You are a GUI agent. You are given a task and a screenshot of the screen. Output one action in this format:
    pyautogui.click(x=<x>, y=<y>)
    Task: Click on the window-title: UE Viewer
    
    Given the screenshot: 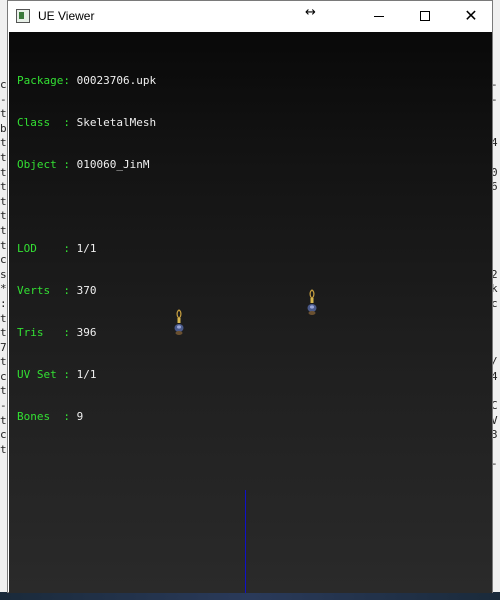 What is the action you would take?
    pyautogui.click(x=66, y=16)
    